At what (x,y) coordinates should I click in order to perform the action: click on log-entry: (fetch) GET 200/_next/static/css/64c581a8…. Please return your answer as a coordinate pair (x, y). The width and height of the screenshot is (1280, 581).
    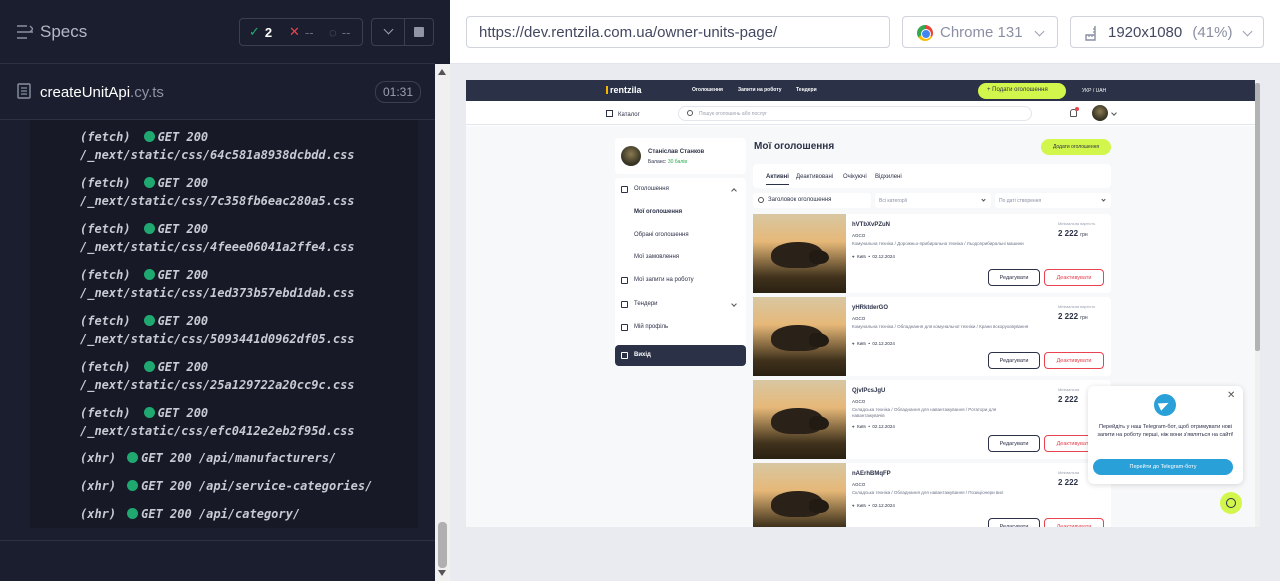
    Looking at the image, I should click on (217, 146).